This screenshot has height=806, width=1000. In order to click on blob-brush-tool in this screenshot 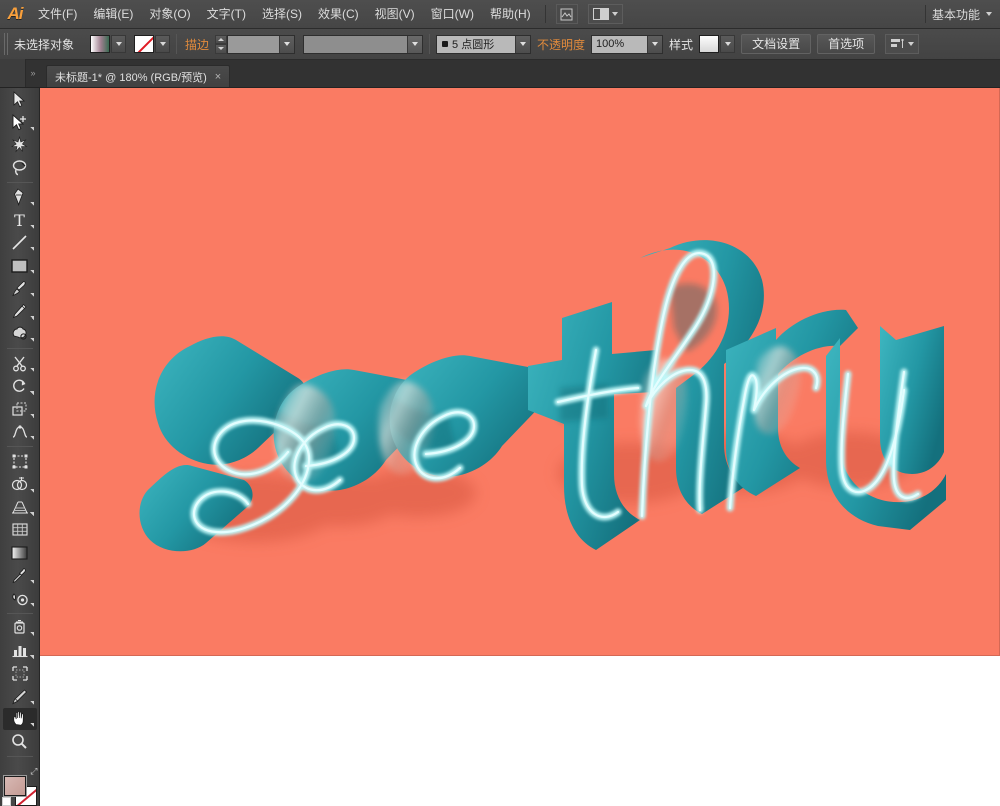, I will do `click(20, 334)`.